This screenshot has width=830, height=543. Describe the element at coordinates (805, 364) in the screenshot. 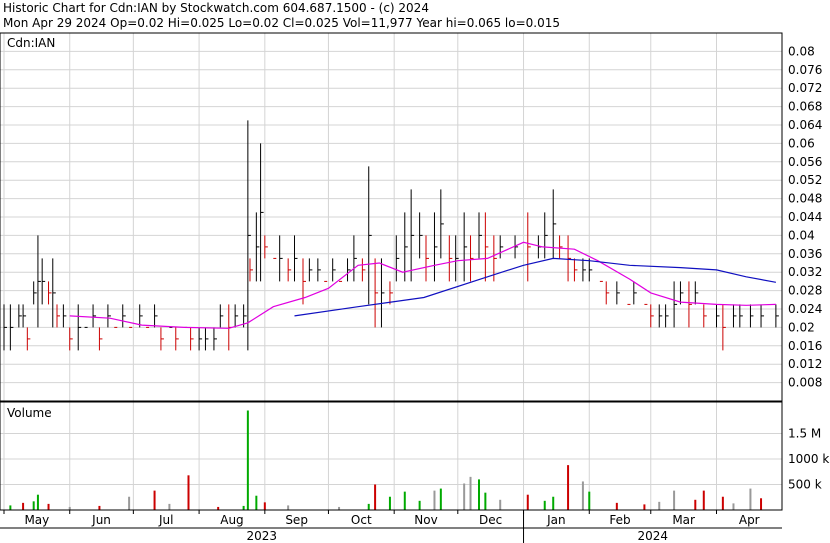

I see `price-tick-label: 0.012` at that location.